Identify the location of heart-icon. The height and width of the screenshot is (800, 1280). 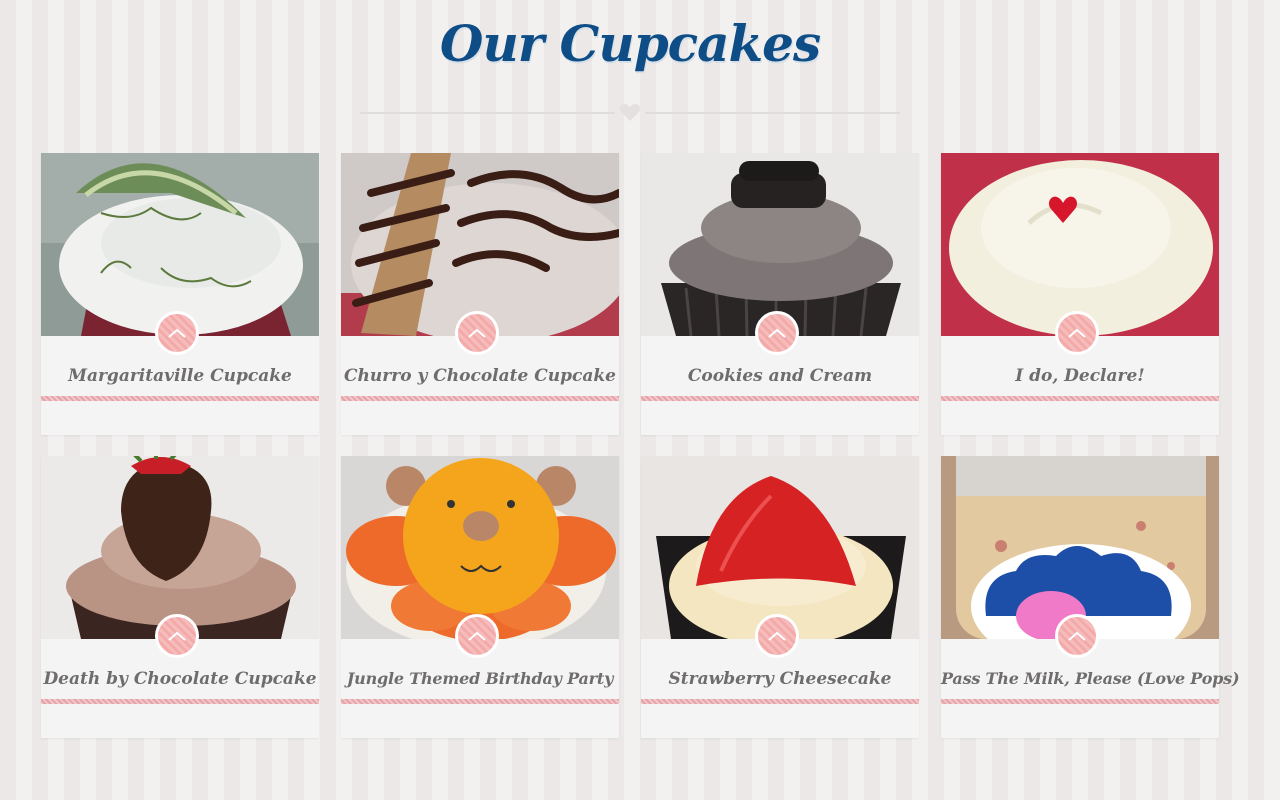
(630, 112).